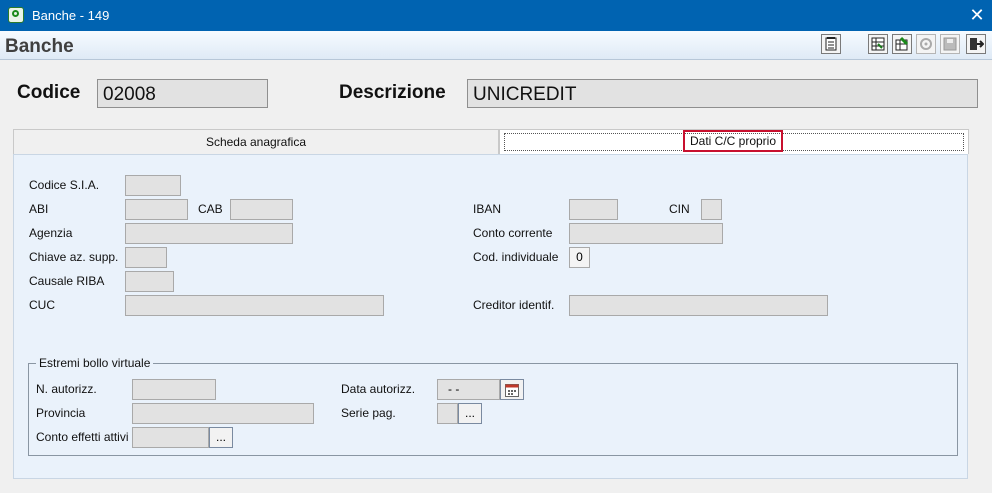 This screenshot has height=493, width=992. Describe the element at coordinates (261, 209) in the screenshot. I see `cab-field` at that location.